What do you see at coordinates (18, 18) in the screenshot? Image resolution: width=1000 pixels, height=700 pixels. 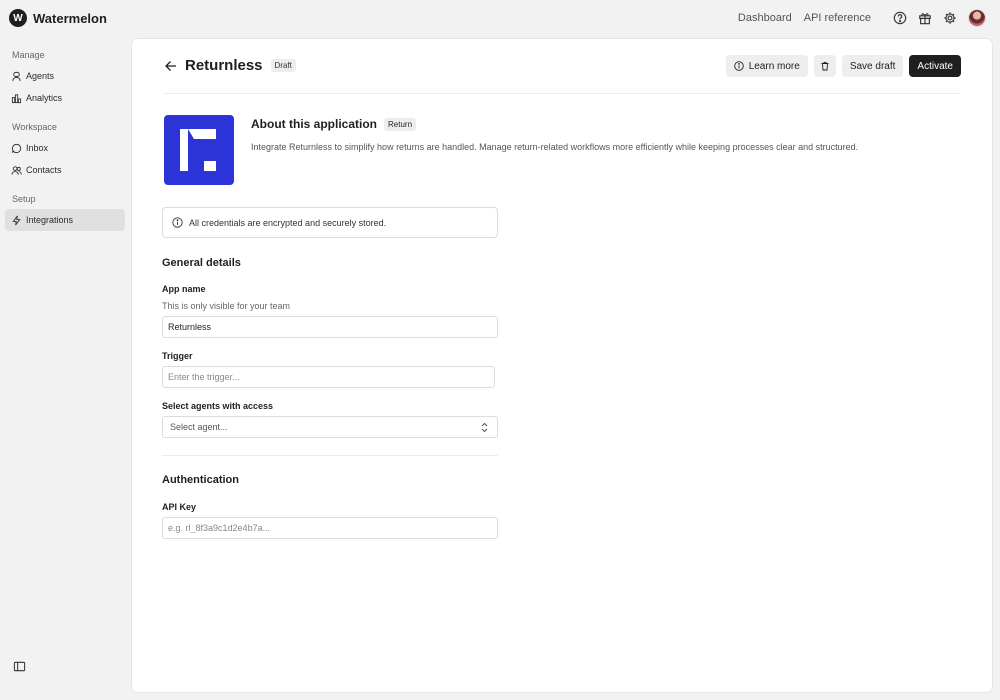 I see `brand-logo: W` at bounding box center [18, 18].